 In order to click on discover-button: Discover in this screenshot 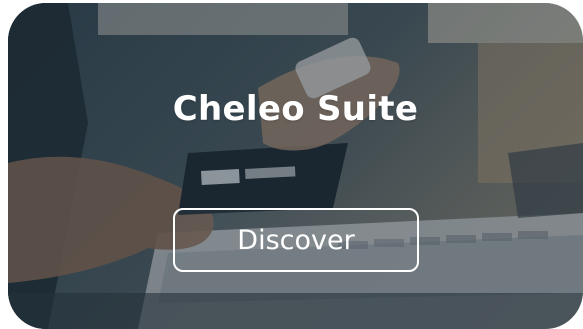, I will do `click(296, 240)`.